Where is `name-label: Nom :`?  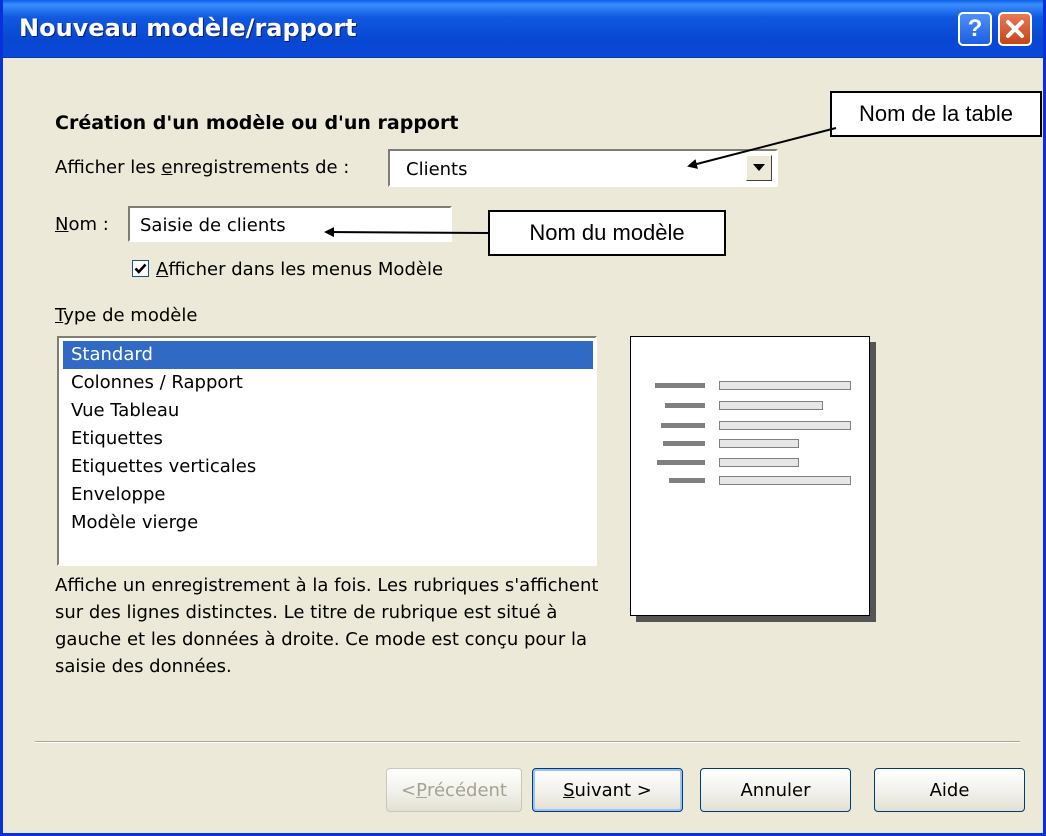
name-label: Nom : is located at coordinates (82, 224).